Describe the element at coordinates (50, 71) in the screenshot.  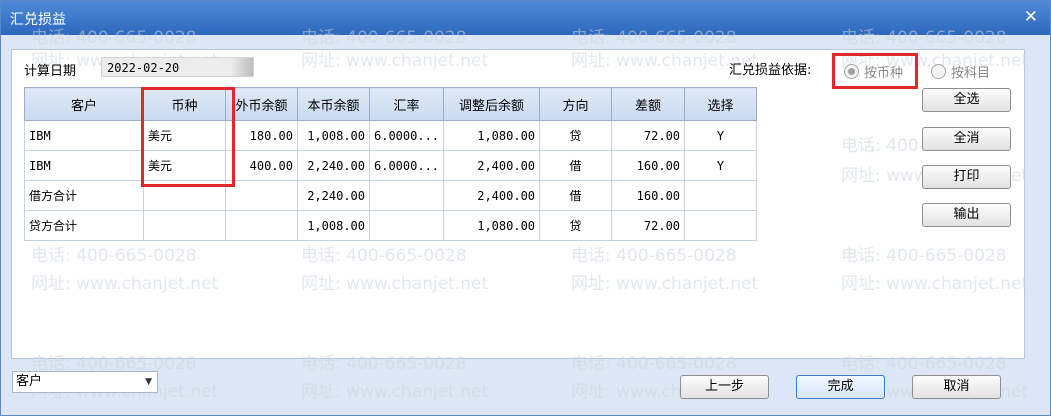
I see `date-label: 计算日期` at that location.